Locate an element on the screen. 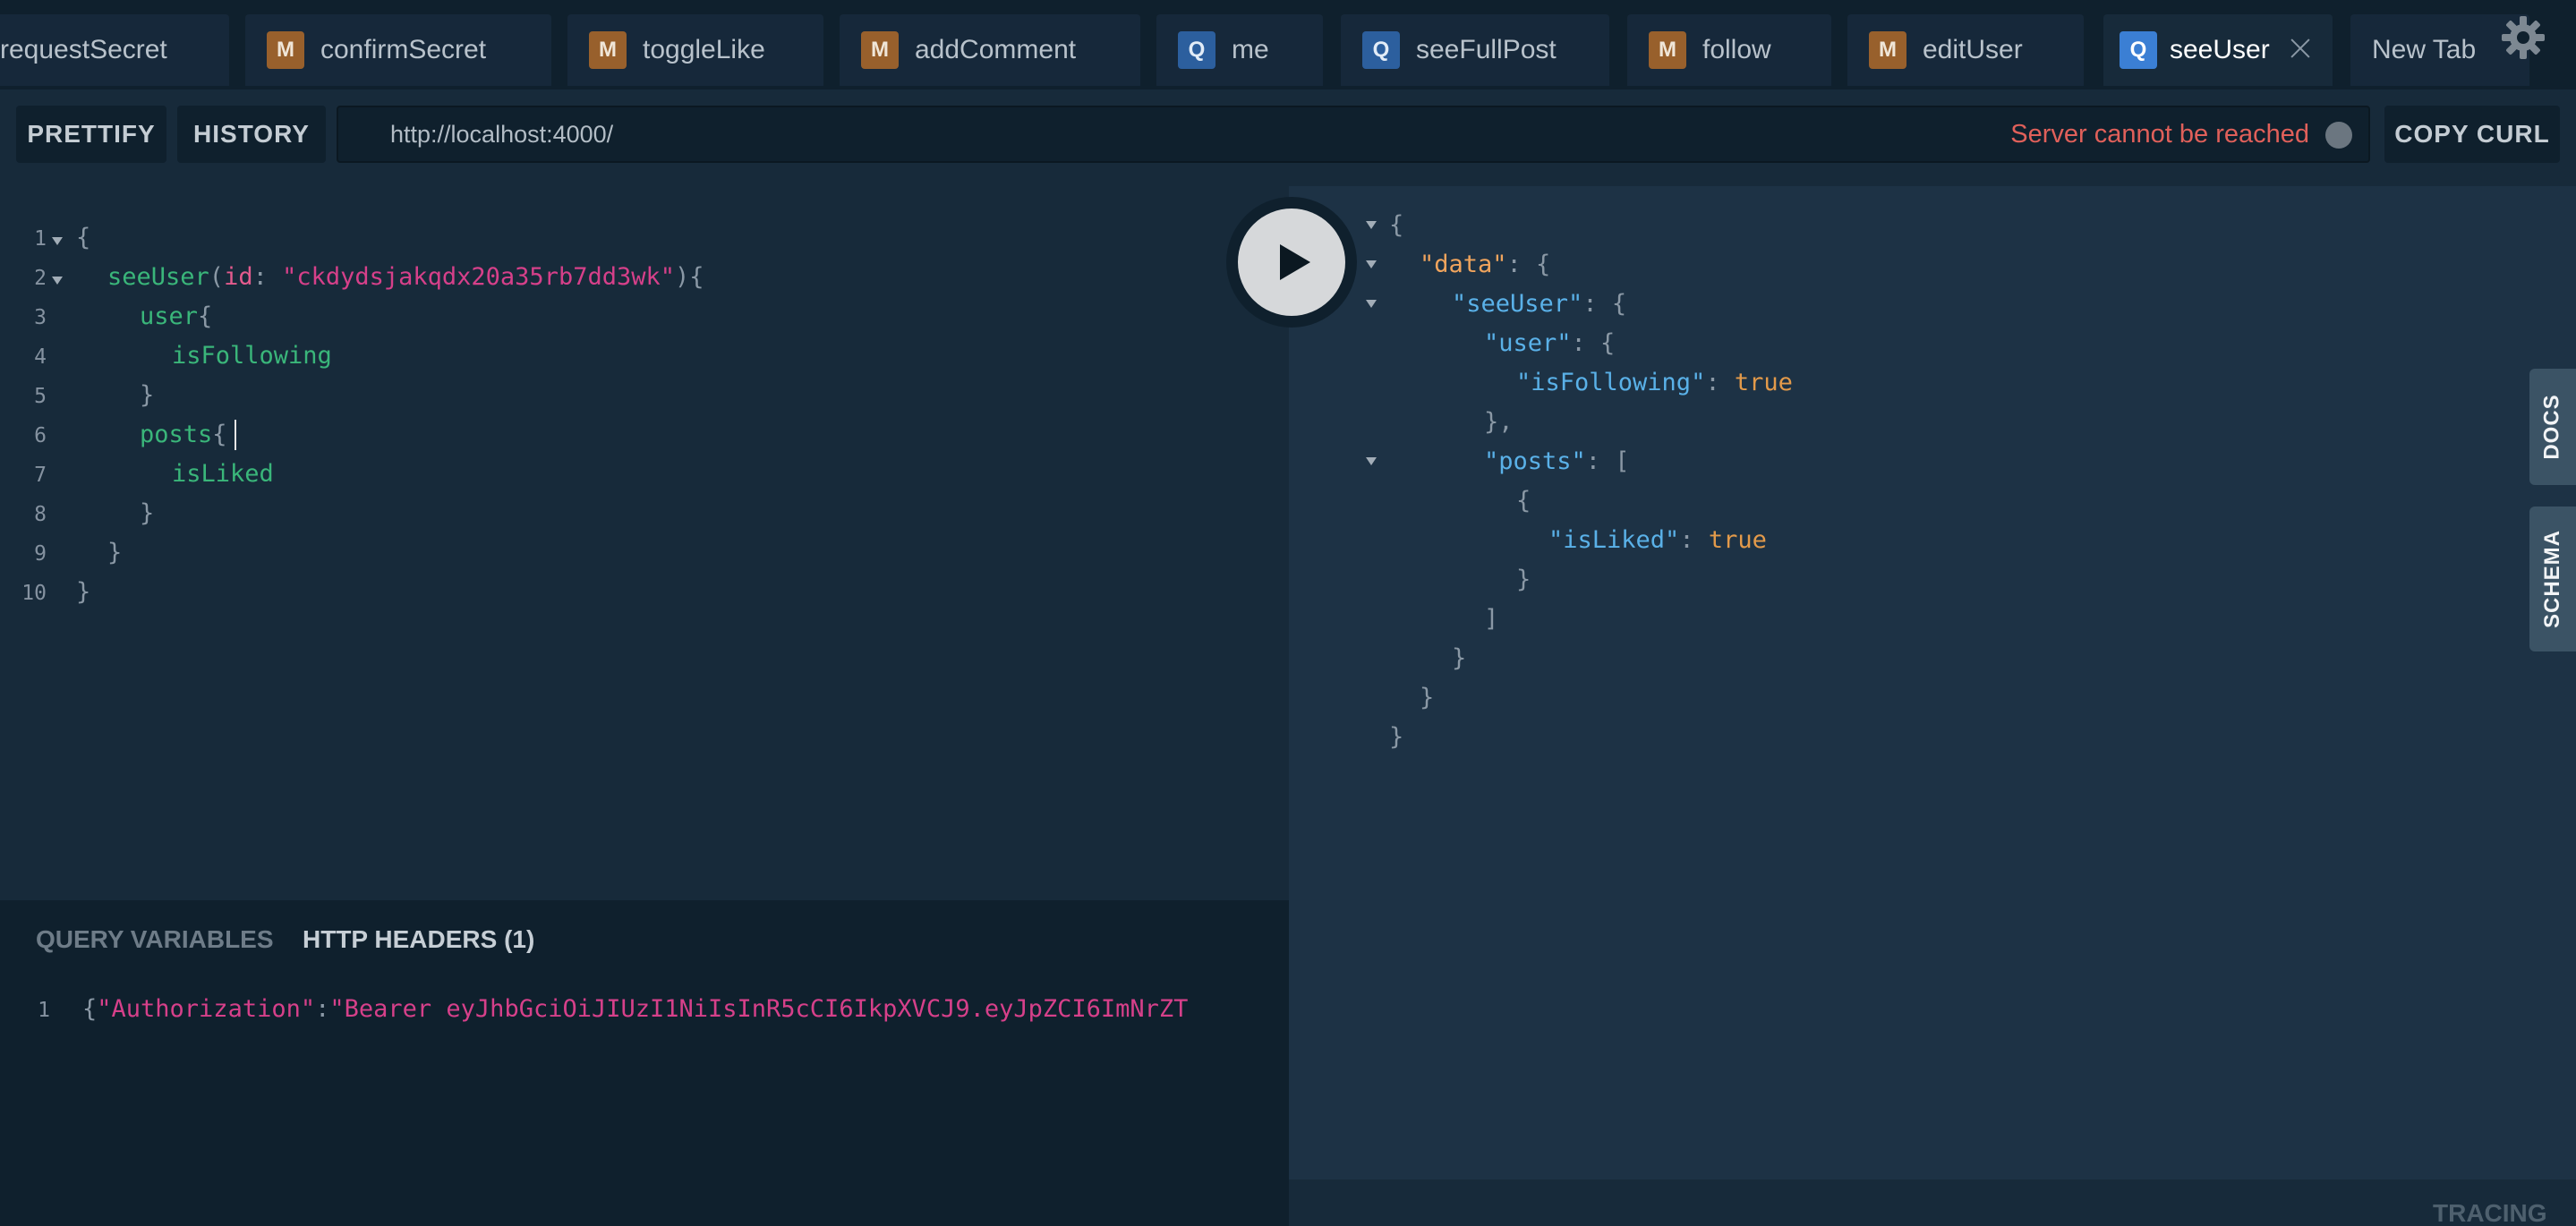 Image resolution: width=2576 pixels, height=1226 pixels. query-variables-tab: QUERY VARIABLES is located at coordinates (155, 939).